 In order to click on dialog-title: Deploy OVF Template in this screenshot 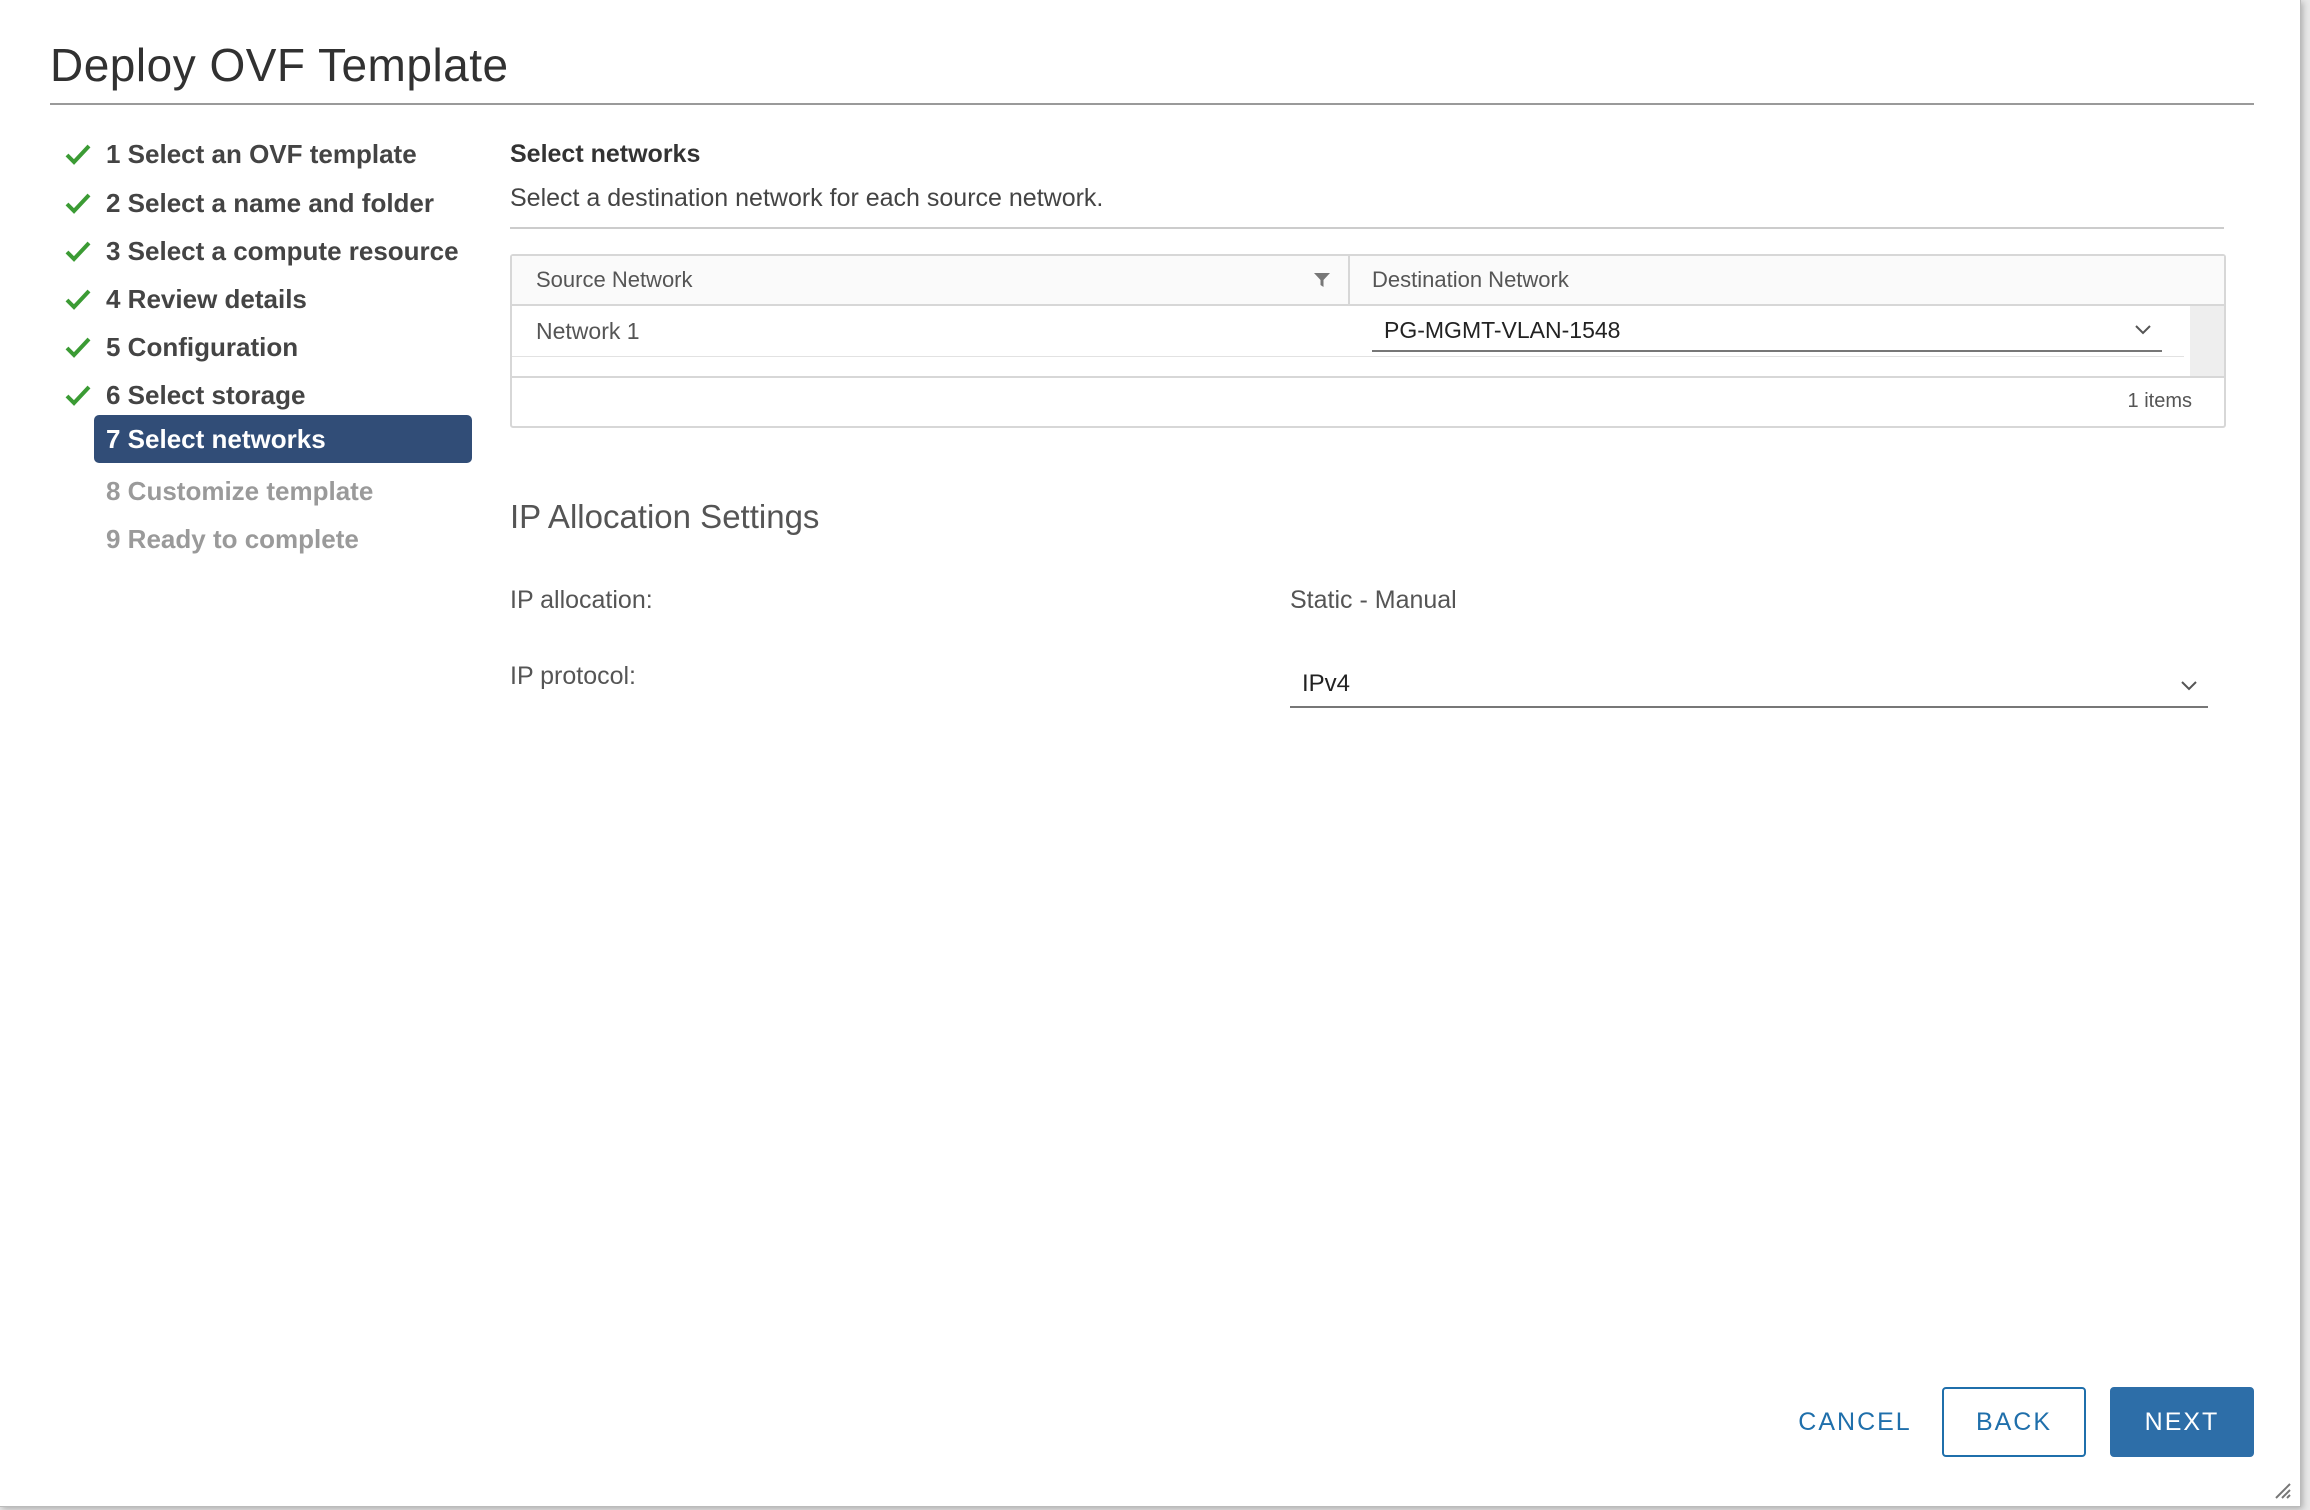, I will do `click(279, 65)`.